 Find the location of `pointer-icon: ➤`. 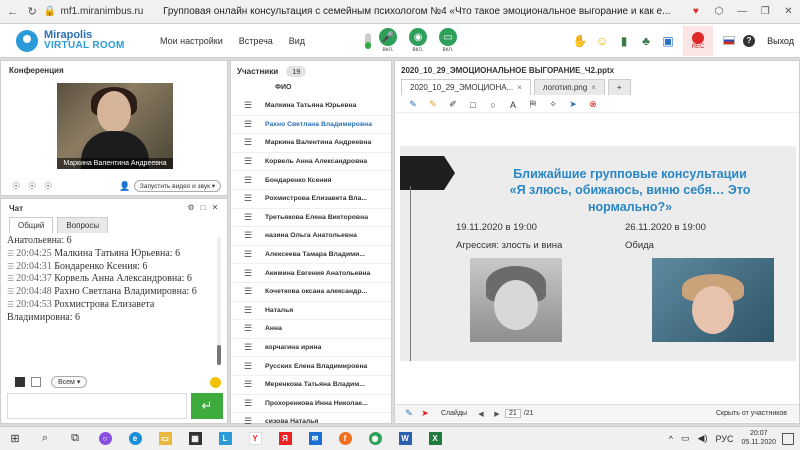

pointer-icon: ➤ is located at coordinates (573, 104).